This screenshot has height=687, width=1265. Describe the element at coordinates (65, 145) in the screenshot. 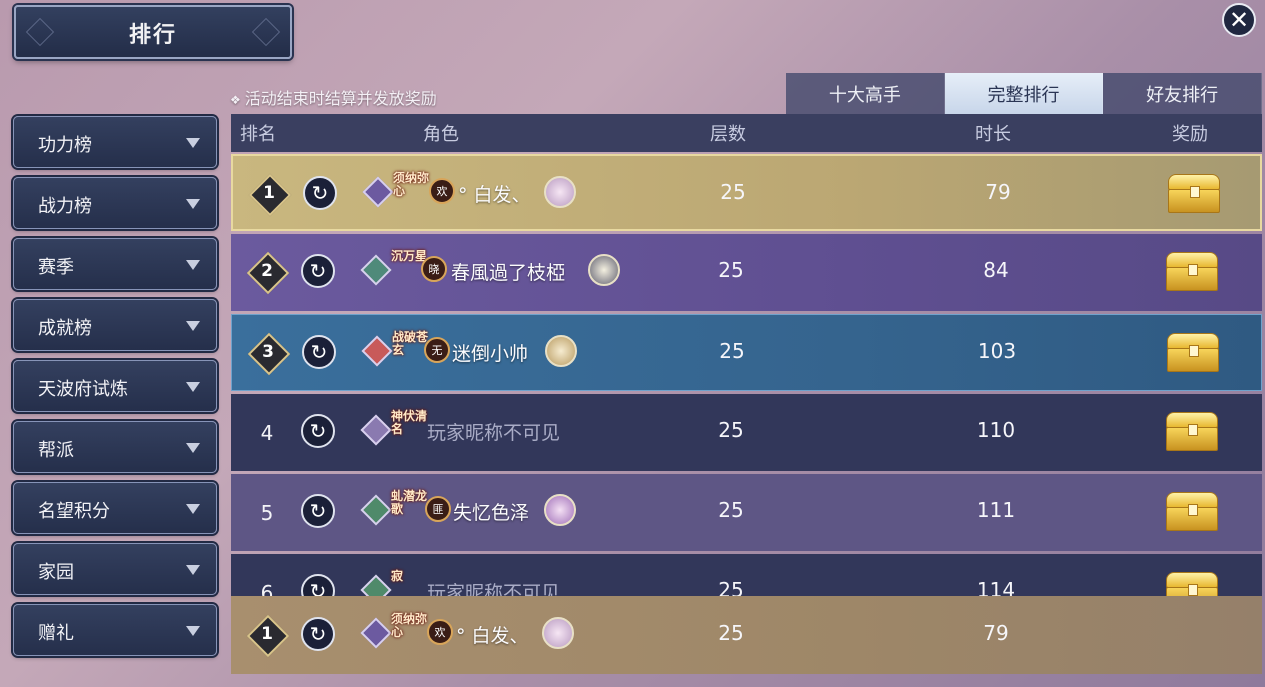

I see `sidebar-item-label: 功力榜` at that location.